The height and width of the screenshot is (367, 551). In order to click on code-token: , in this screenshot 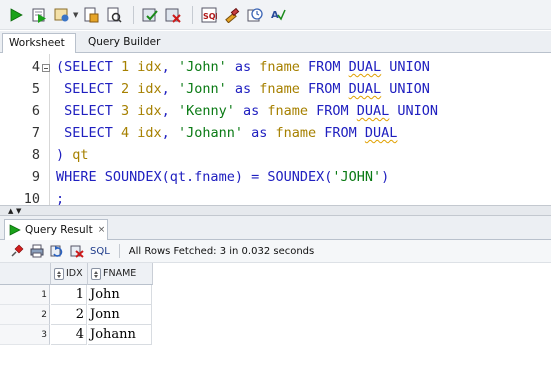, I will do `click(169, 89)`.